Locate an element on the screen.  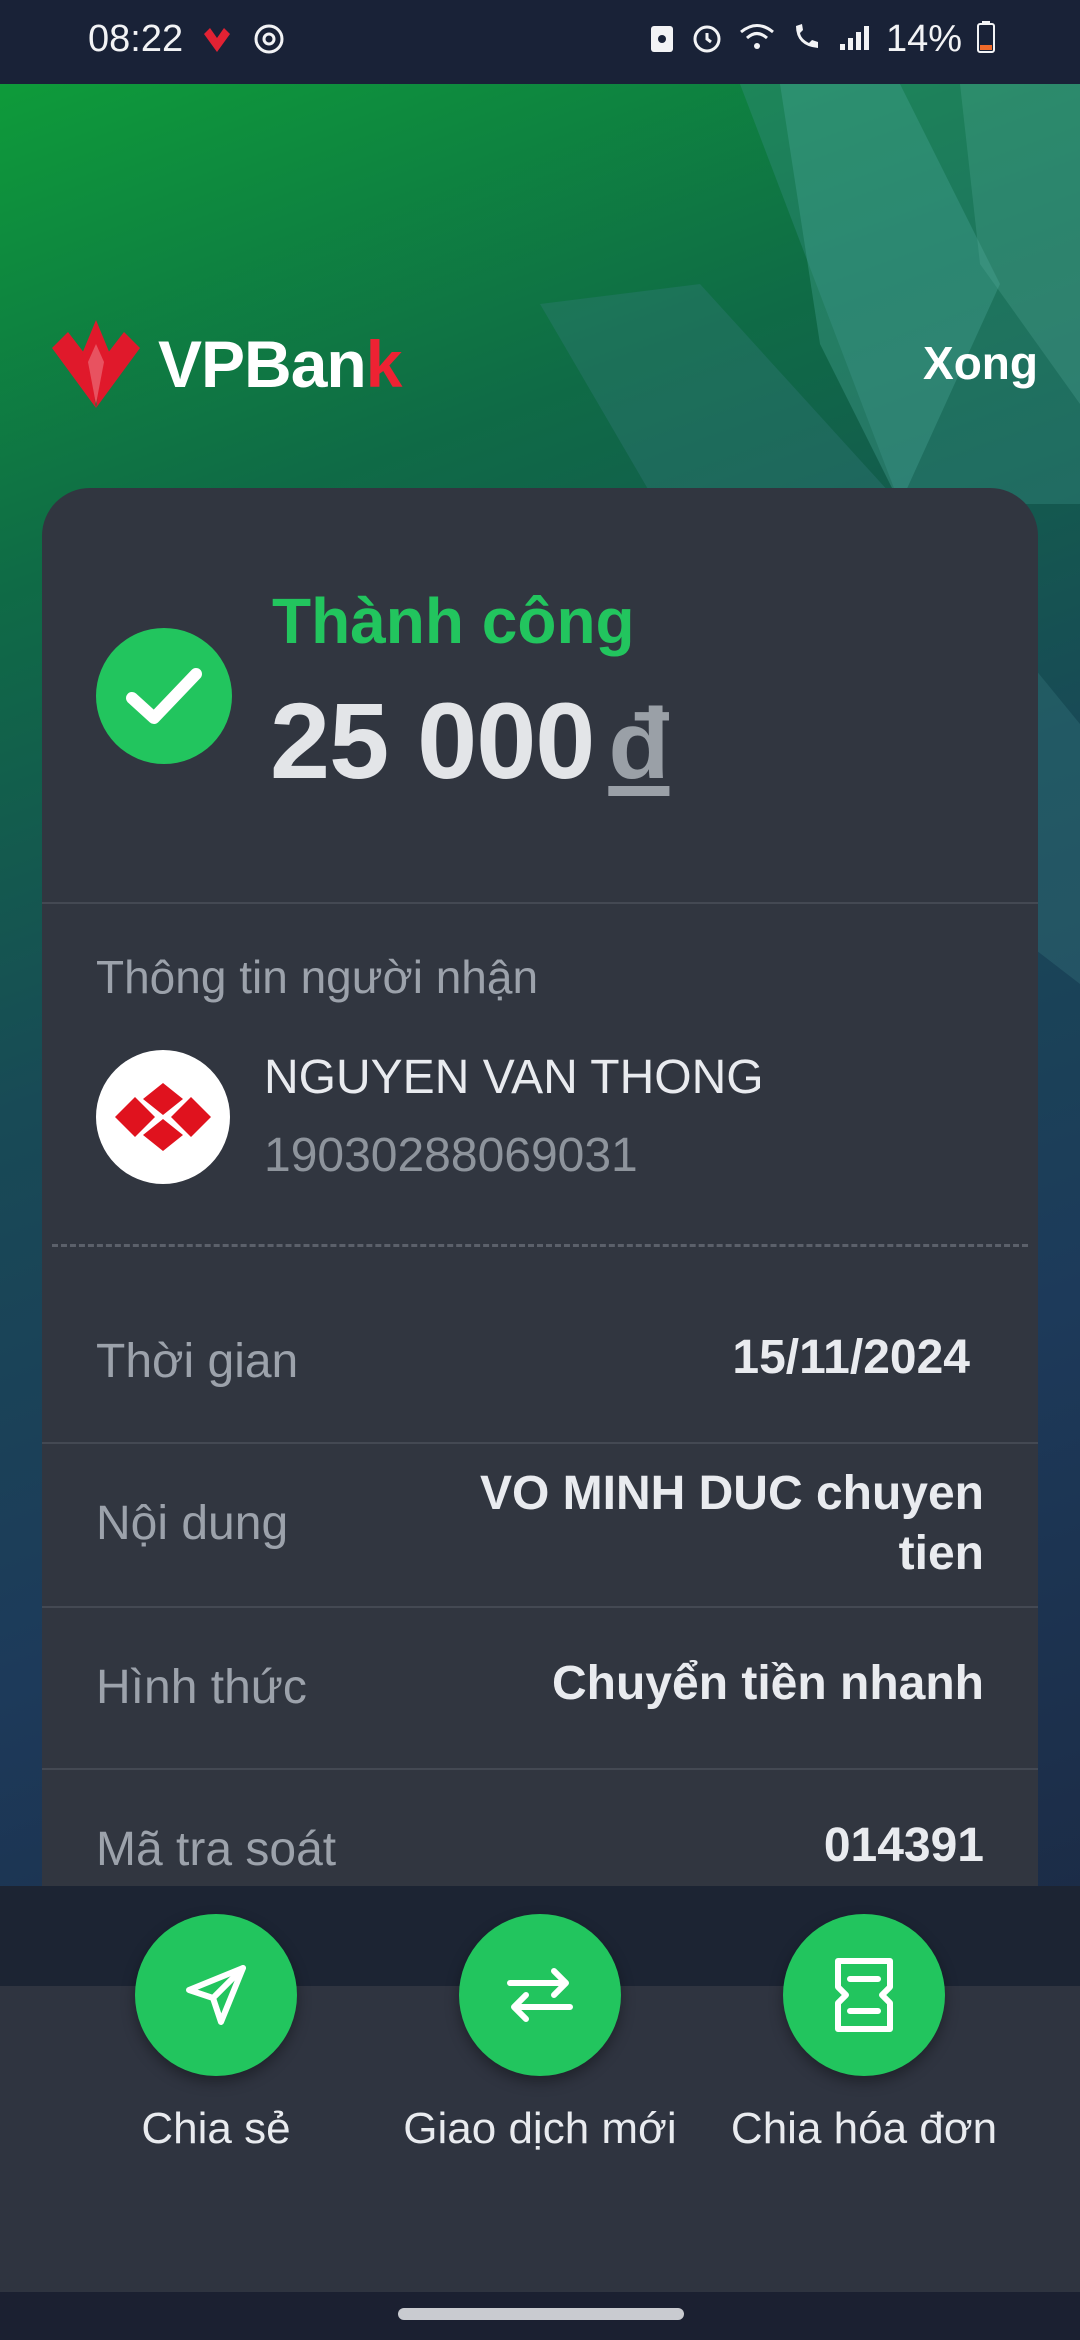
new-transaction-label: Giao dịch mới is located at coordinates (540, 2128).